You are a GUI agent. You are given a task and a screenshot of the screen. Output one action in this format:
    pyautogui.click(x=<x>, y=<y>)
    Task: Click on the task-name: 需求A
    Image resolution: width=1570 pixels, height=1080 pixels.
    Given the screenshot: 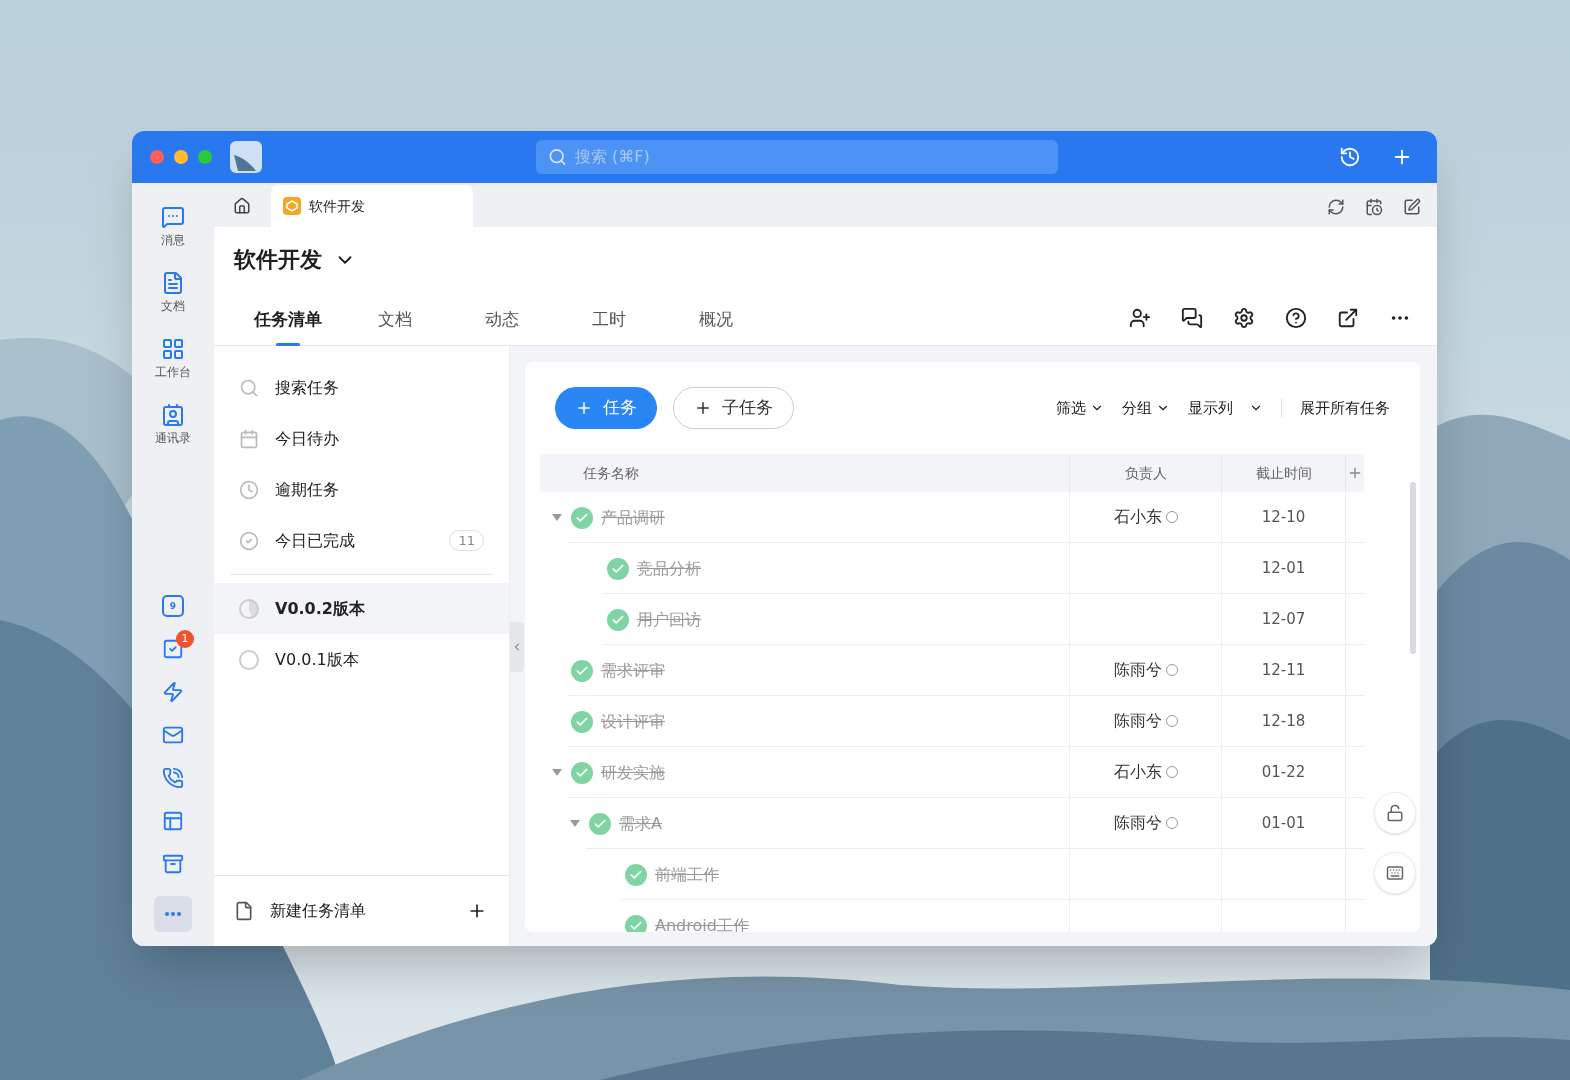 What is the action you would take?
    pyautogui.click(x=640, y=823)
    